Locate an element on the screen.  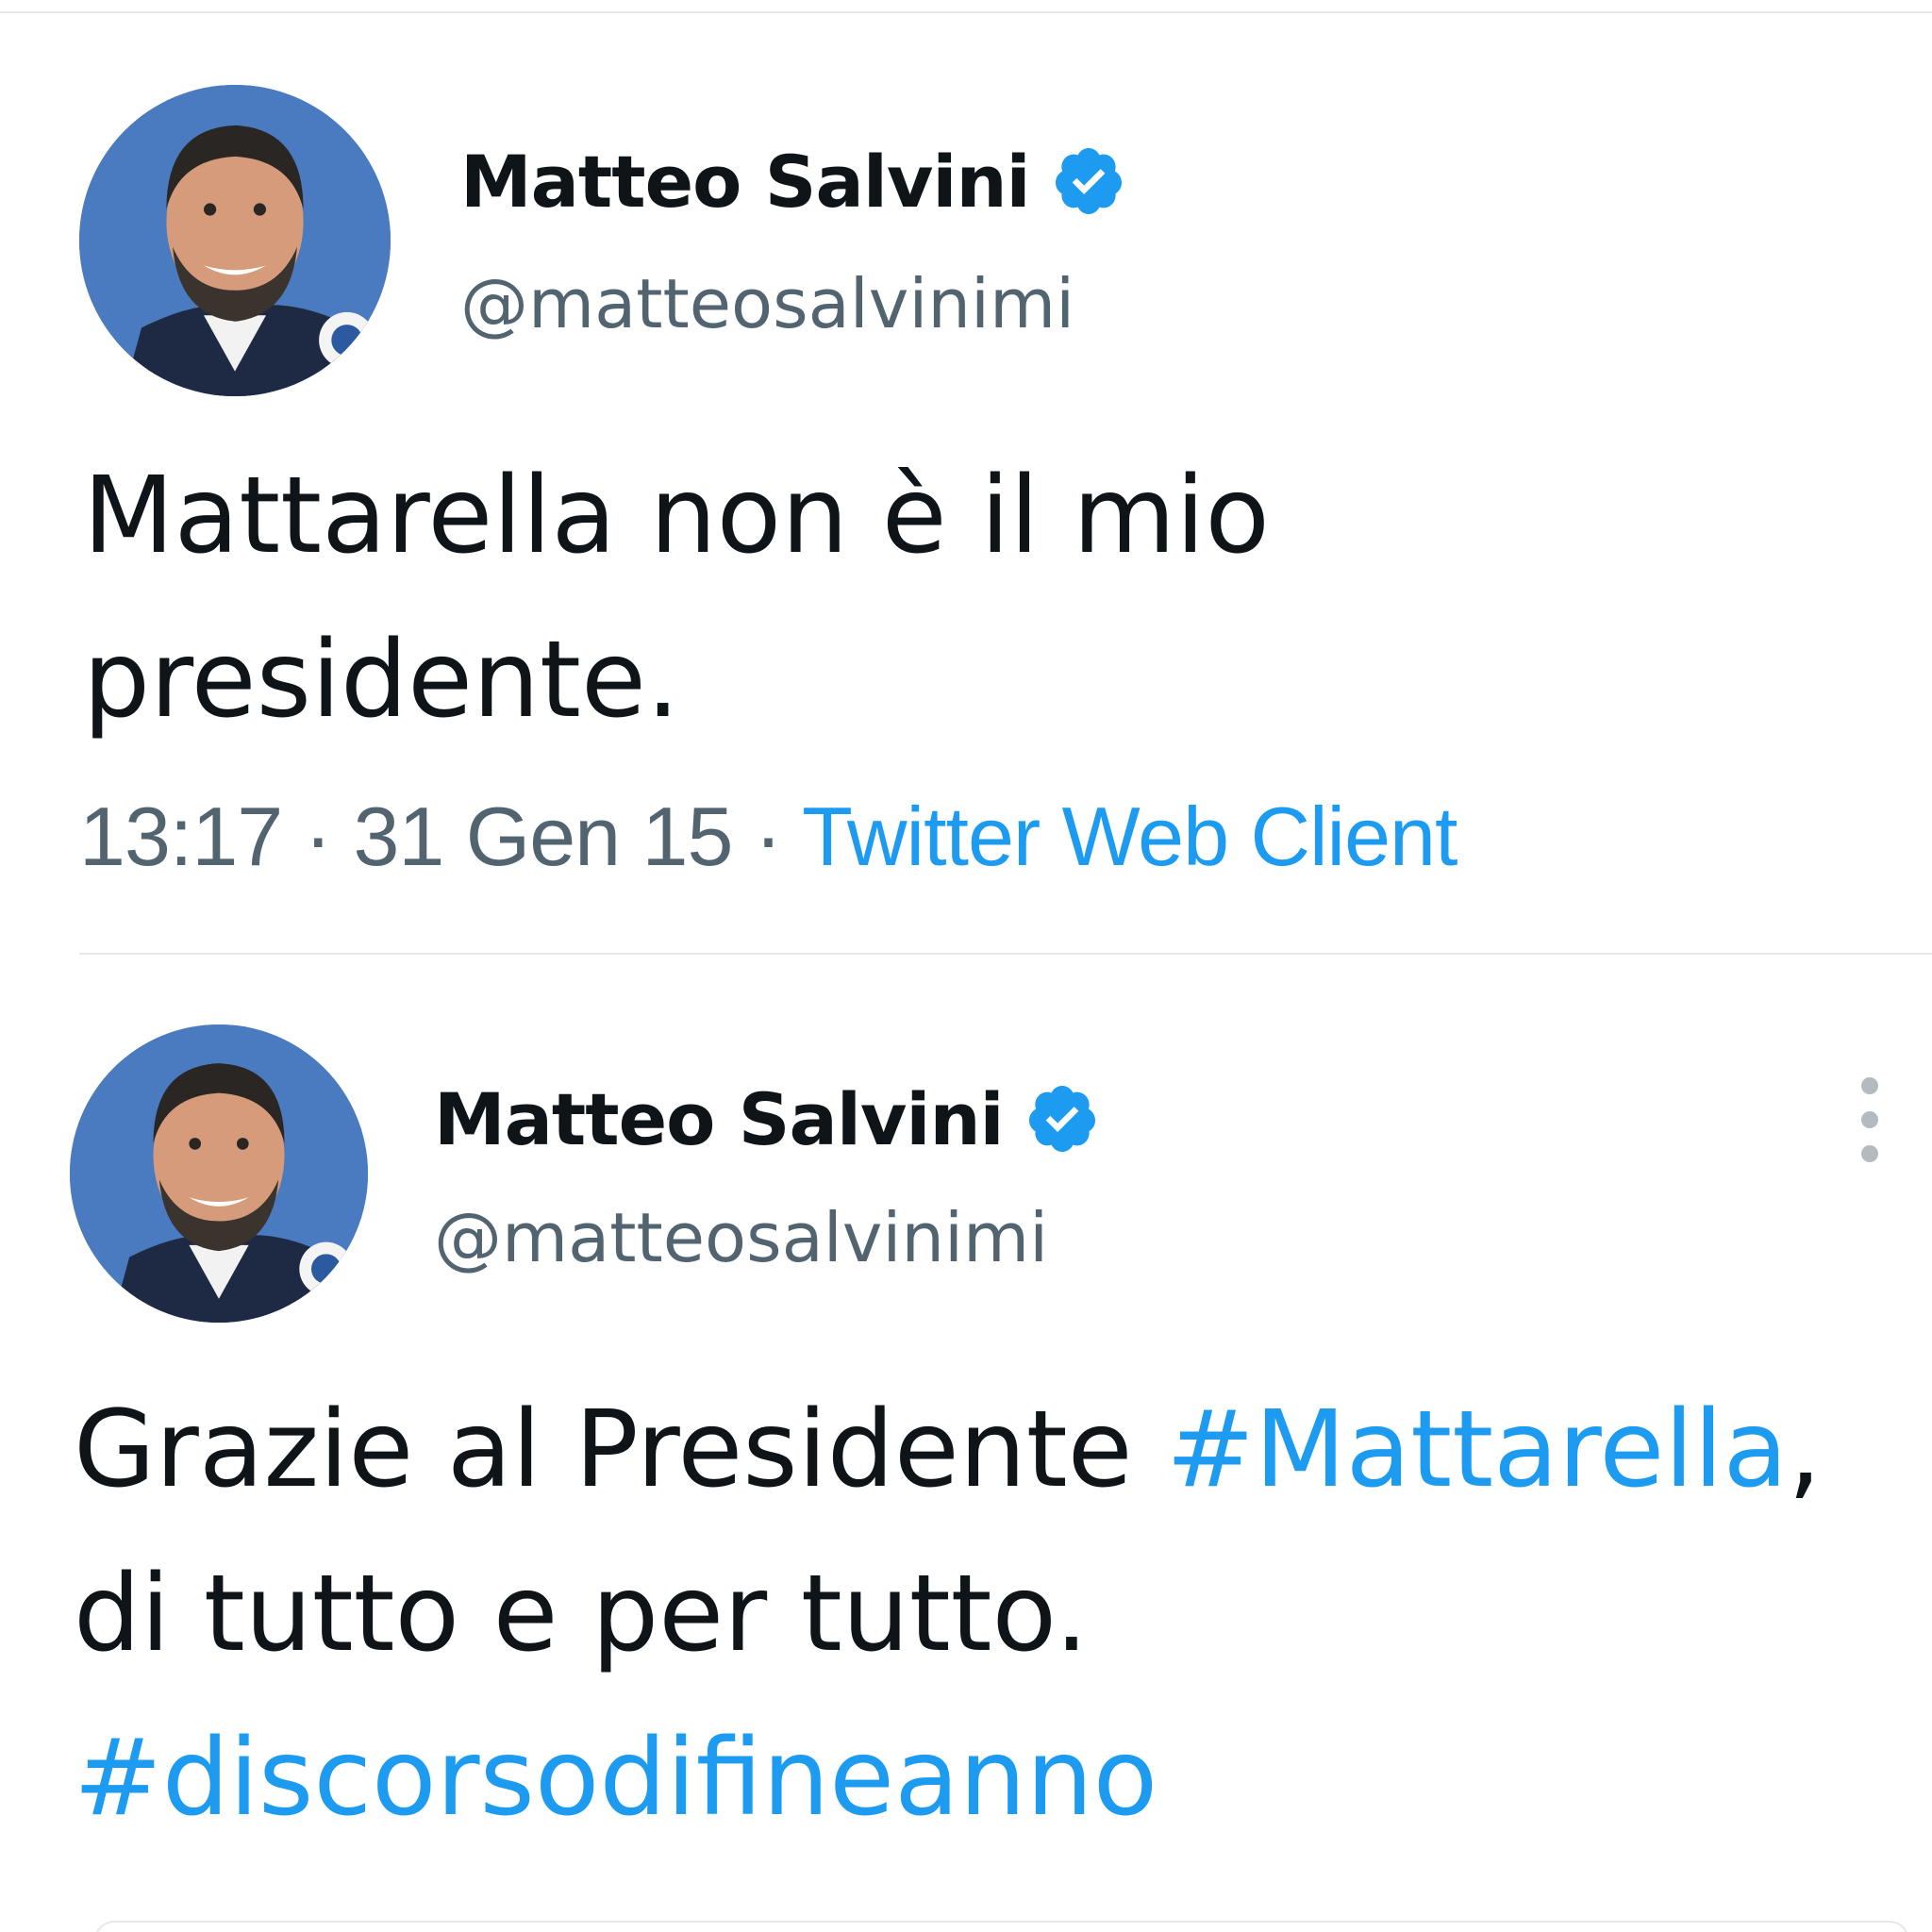
tweet-text-line: Grazie al Presidente #Mattarella, is located at coordinates (948, 1450).